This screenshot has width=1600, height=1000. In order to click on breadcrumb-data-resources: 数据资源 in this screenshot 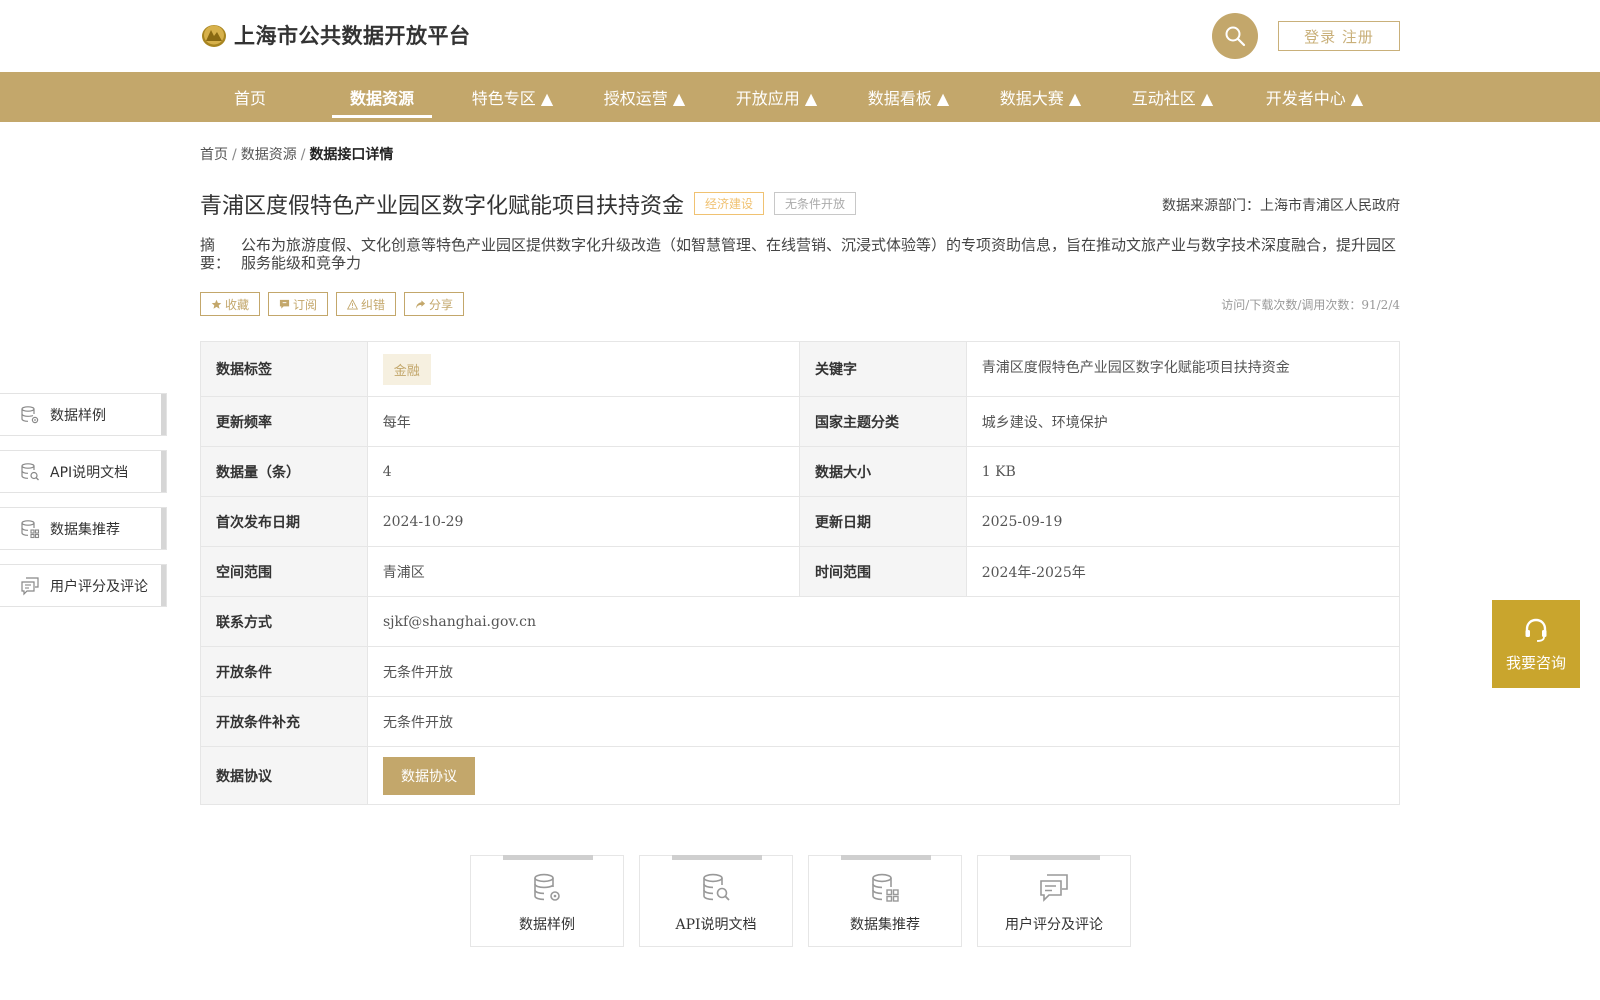, I will do `click(269, 155)`.